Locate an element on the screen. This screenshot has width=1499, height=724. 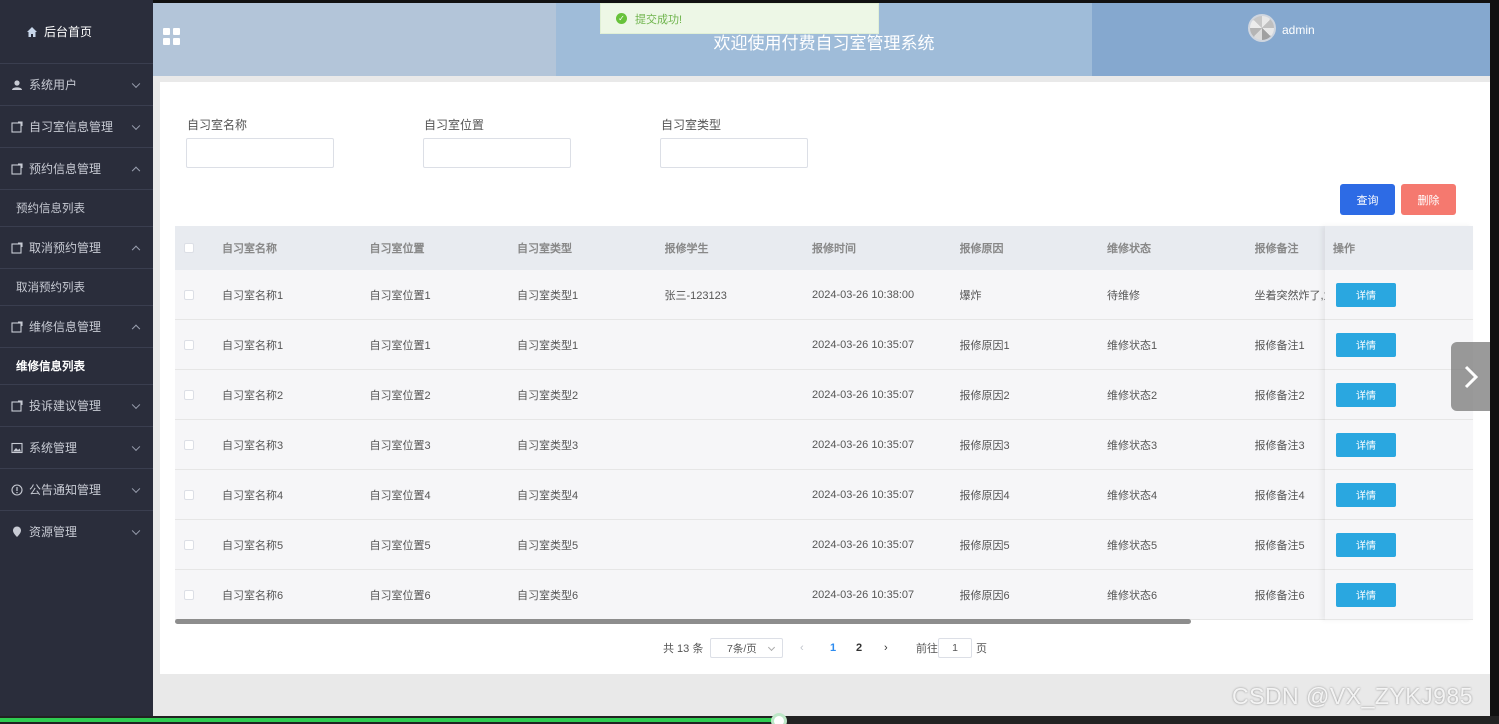
avatar is located at coordinates (1262, 28).